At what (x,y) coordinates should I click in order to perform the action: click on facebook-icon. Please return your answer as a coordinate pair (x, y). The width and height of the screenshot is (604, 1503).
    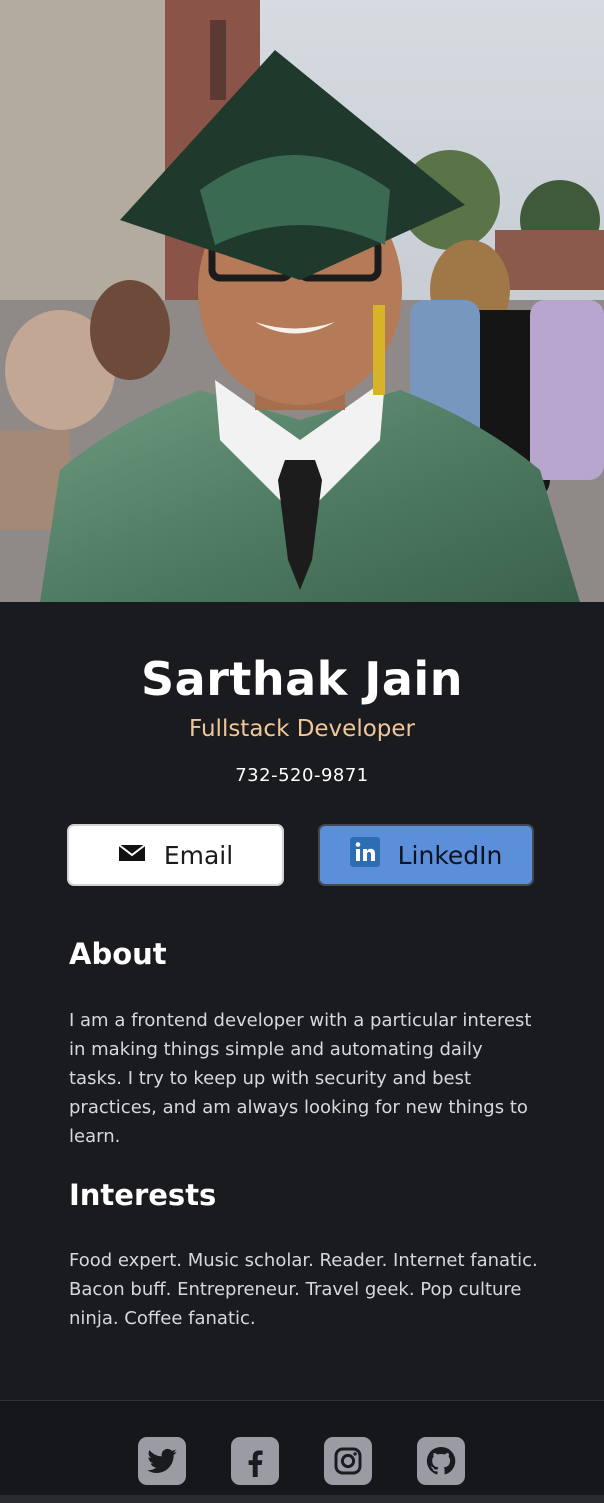
    Looking at the image, I should click on (255, 1461).